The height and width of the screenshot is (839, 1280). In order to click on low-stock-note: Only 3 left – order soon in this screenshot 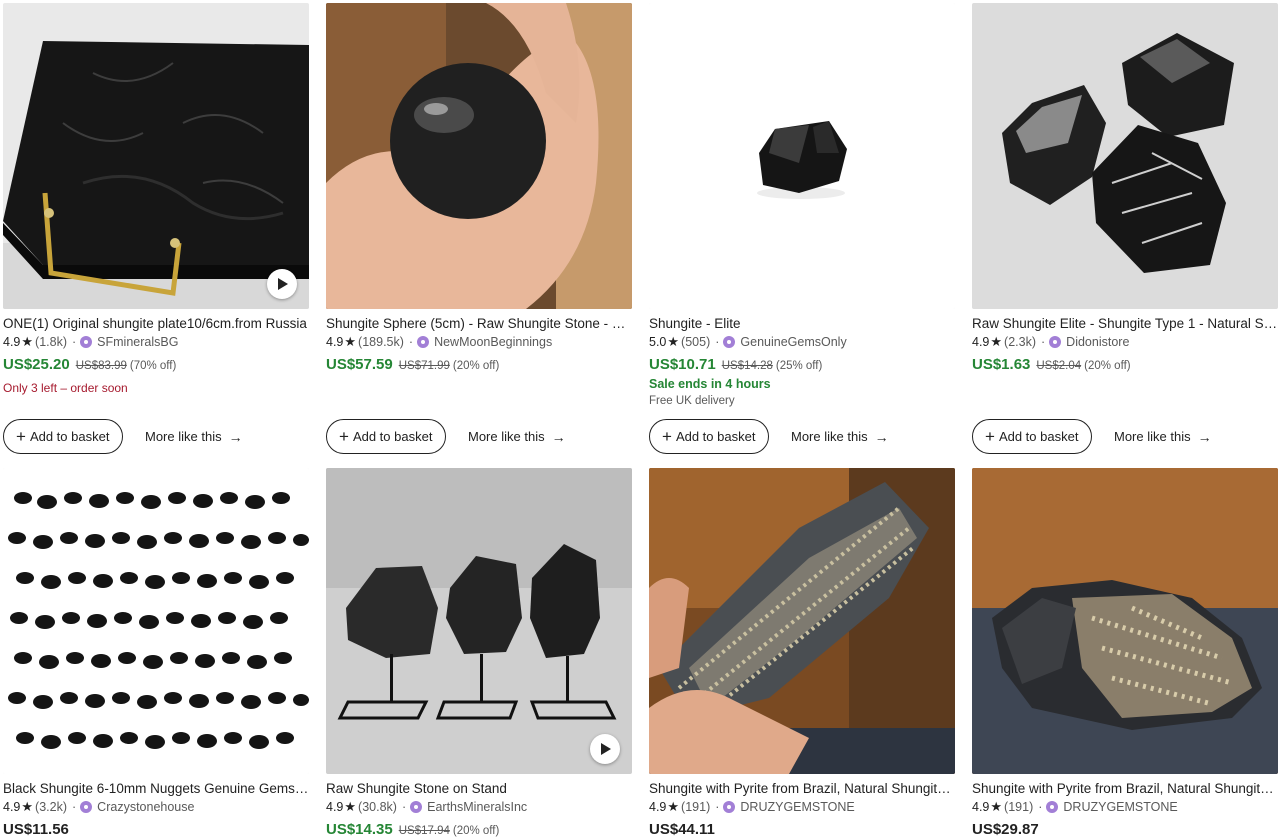, I will do `click(65, 388)`.